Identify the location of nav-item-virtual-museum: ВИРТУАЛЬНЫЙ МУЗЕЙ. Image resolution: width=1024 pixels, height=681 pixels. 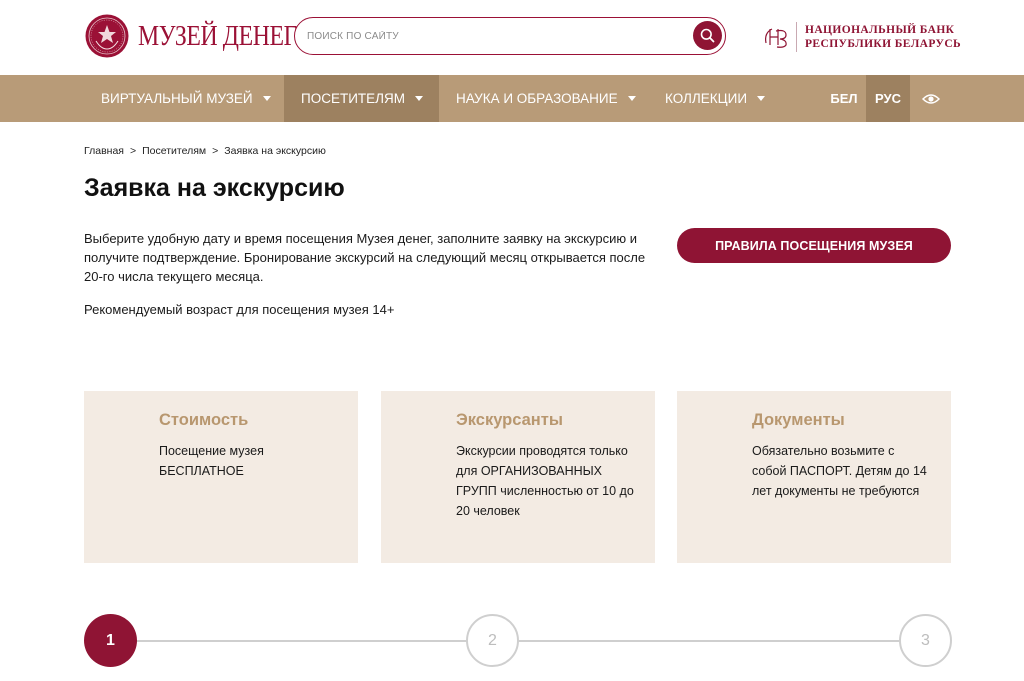
(186, 98).